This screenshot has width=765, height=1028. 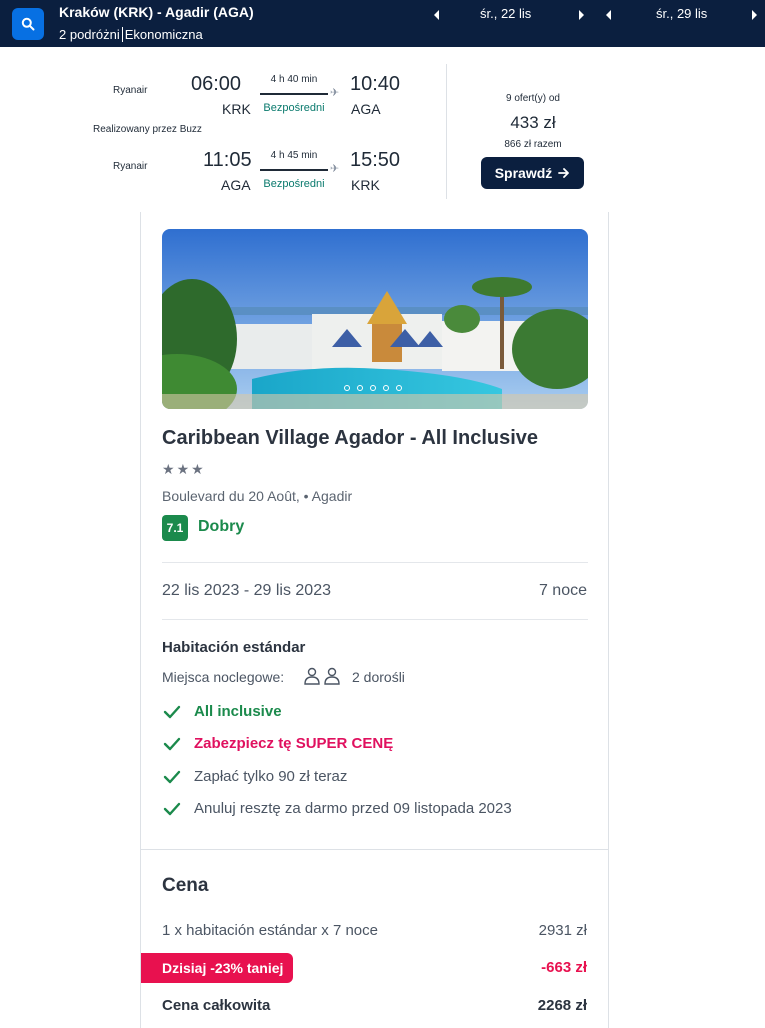 I want to click on outbound-arrival-time: 10:40, so click(x=375, y=84).